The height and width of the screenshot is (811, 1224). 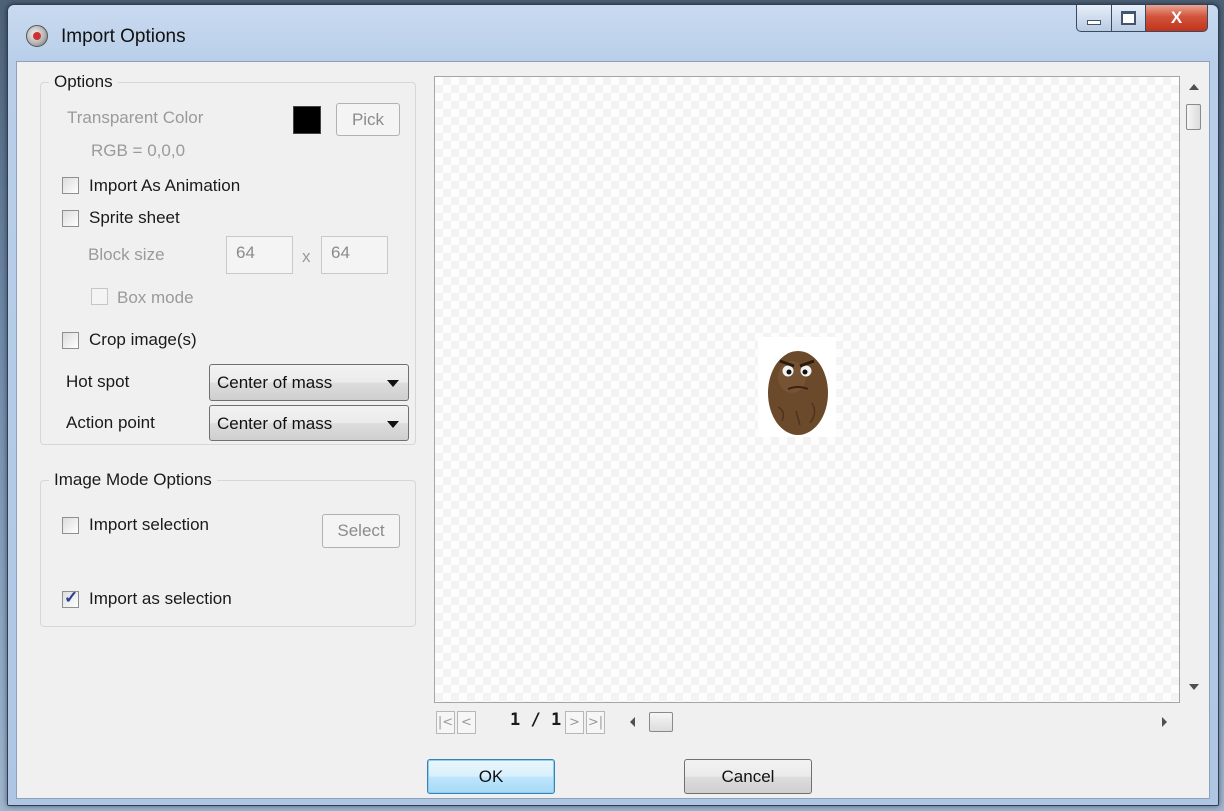 What do you see at coordinates (275, 423) in the screenshot?
I see `action-point-value: Center of mass` at bounding box center [275, 423].